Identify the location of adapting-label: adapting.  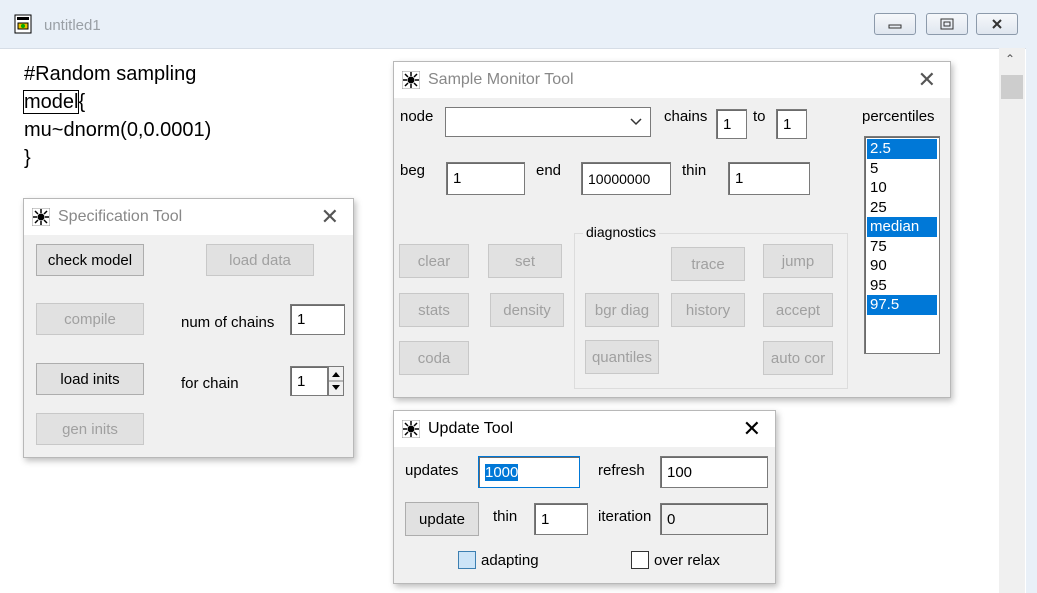
(510, 560).